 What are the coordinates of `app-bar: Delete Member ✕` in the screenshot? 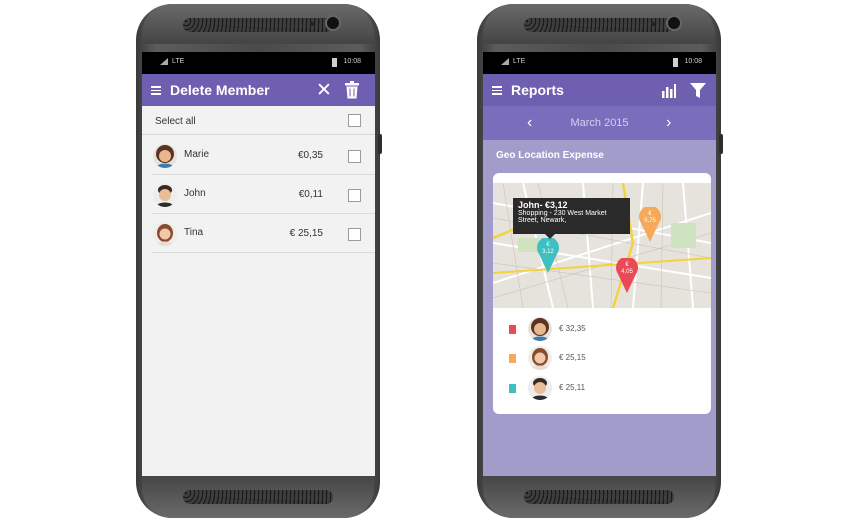 It's located at (258, 90).